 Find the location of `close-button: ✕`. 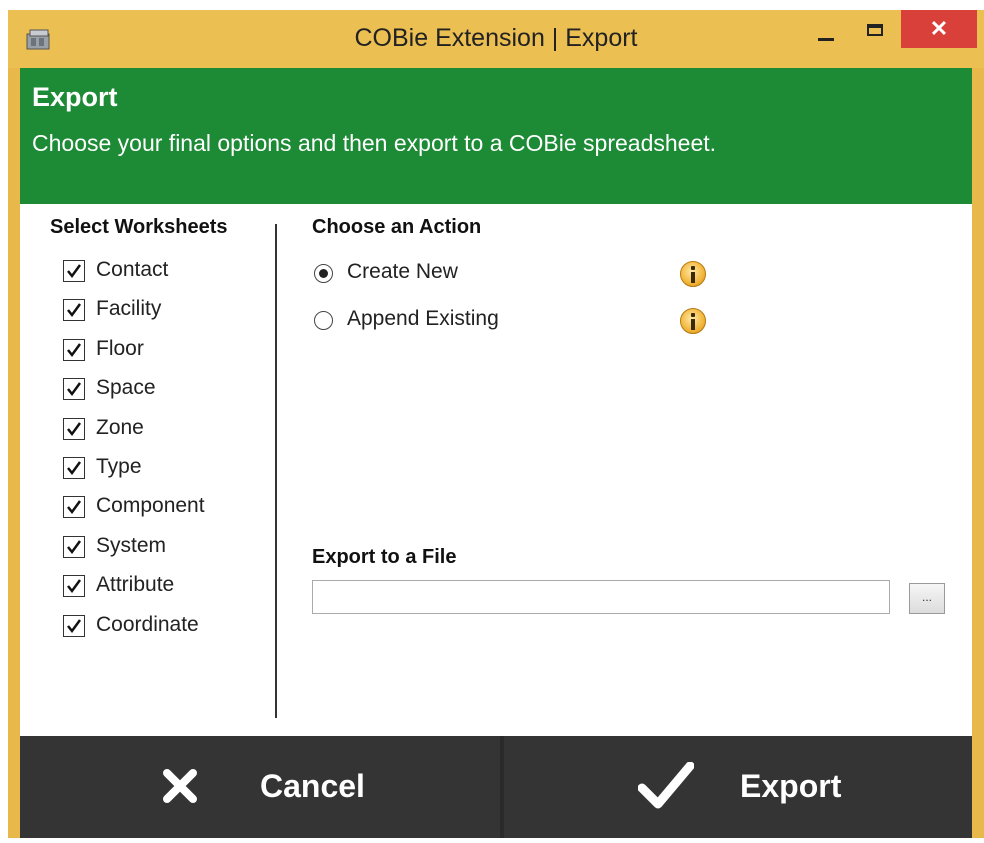

close-button: ✕ is located at coordinates (939, 29).